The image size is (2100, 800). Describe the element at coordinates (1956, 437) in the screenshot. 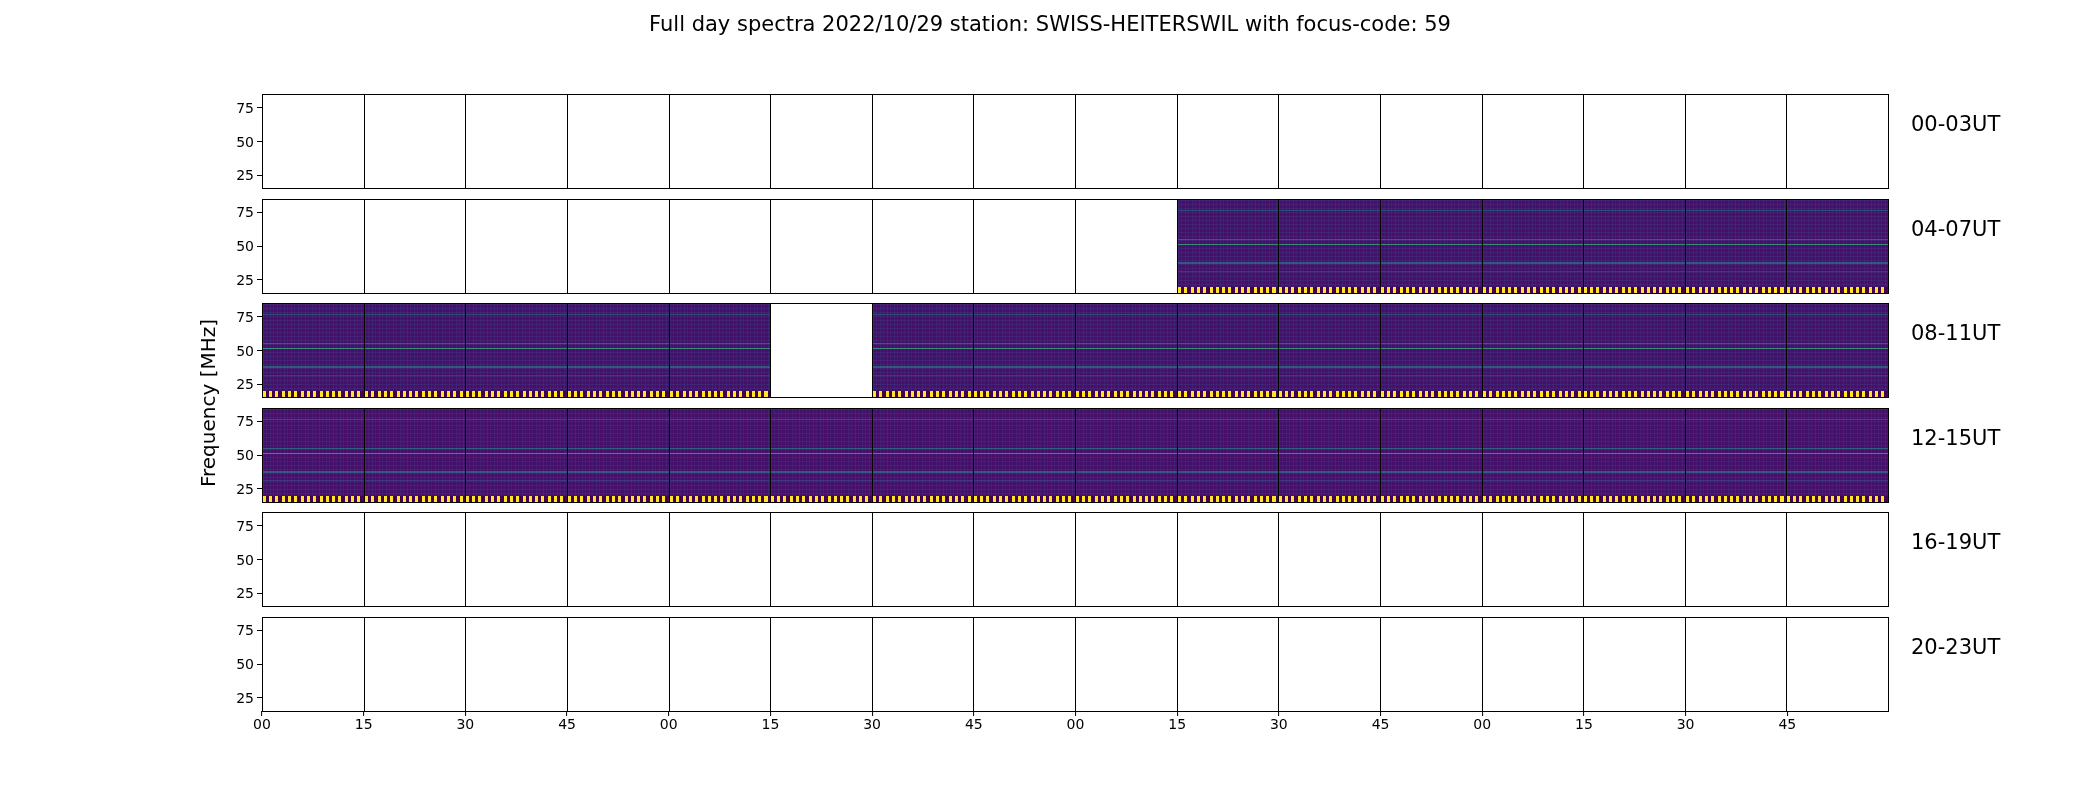

I see `row-time-label: 12-15UT` at that location.